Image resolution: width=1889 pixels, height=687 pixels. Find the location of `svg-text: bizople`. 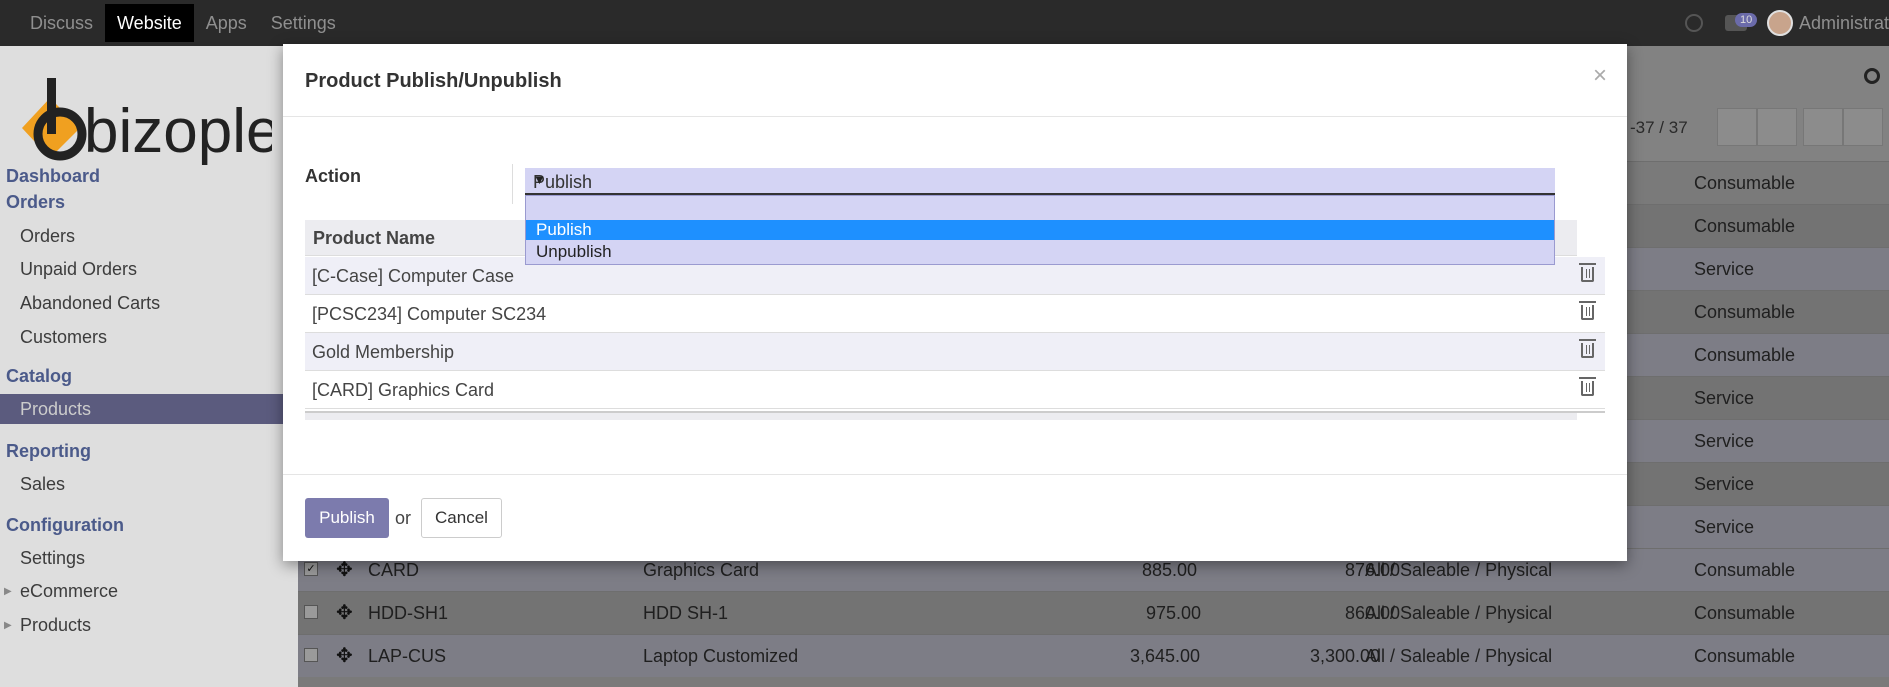

svg-text: bizople is located at coordinates (178, 131).